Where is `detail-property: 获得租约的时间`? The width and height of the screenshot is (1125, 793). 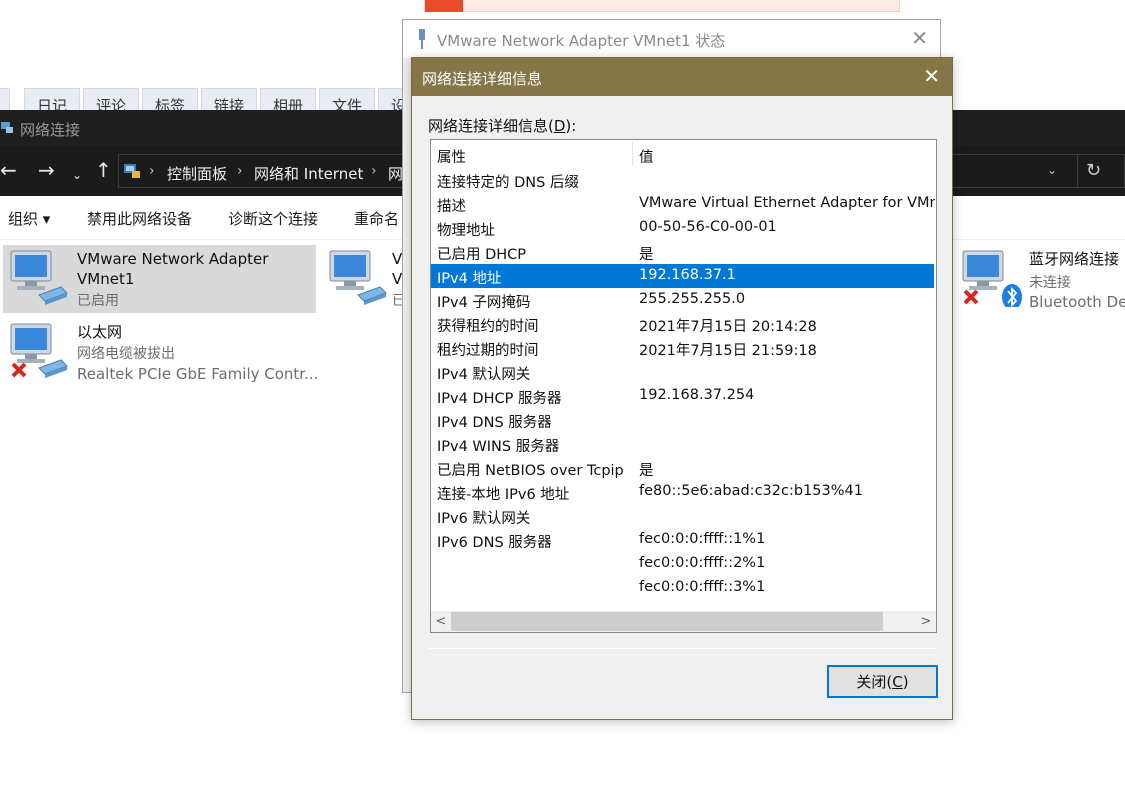
detail-property: 获得租约的时间 is located at coordinates (488, 327).